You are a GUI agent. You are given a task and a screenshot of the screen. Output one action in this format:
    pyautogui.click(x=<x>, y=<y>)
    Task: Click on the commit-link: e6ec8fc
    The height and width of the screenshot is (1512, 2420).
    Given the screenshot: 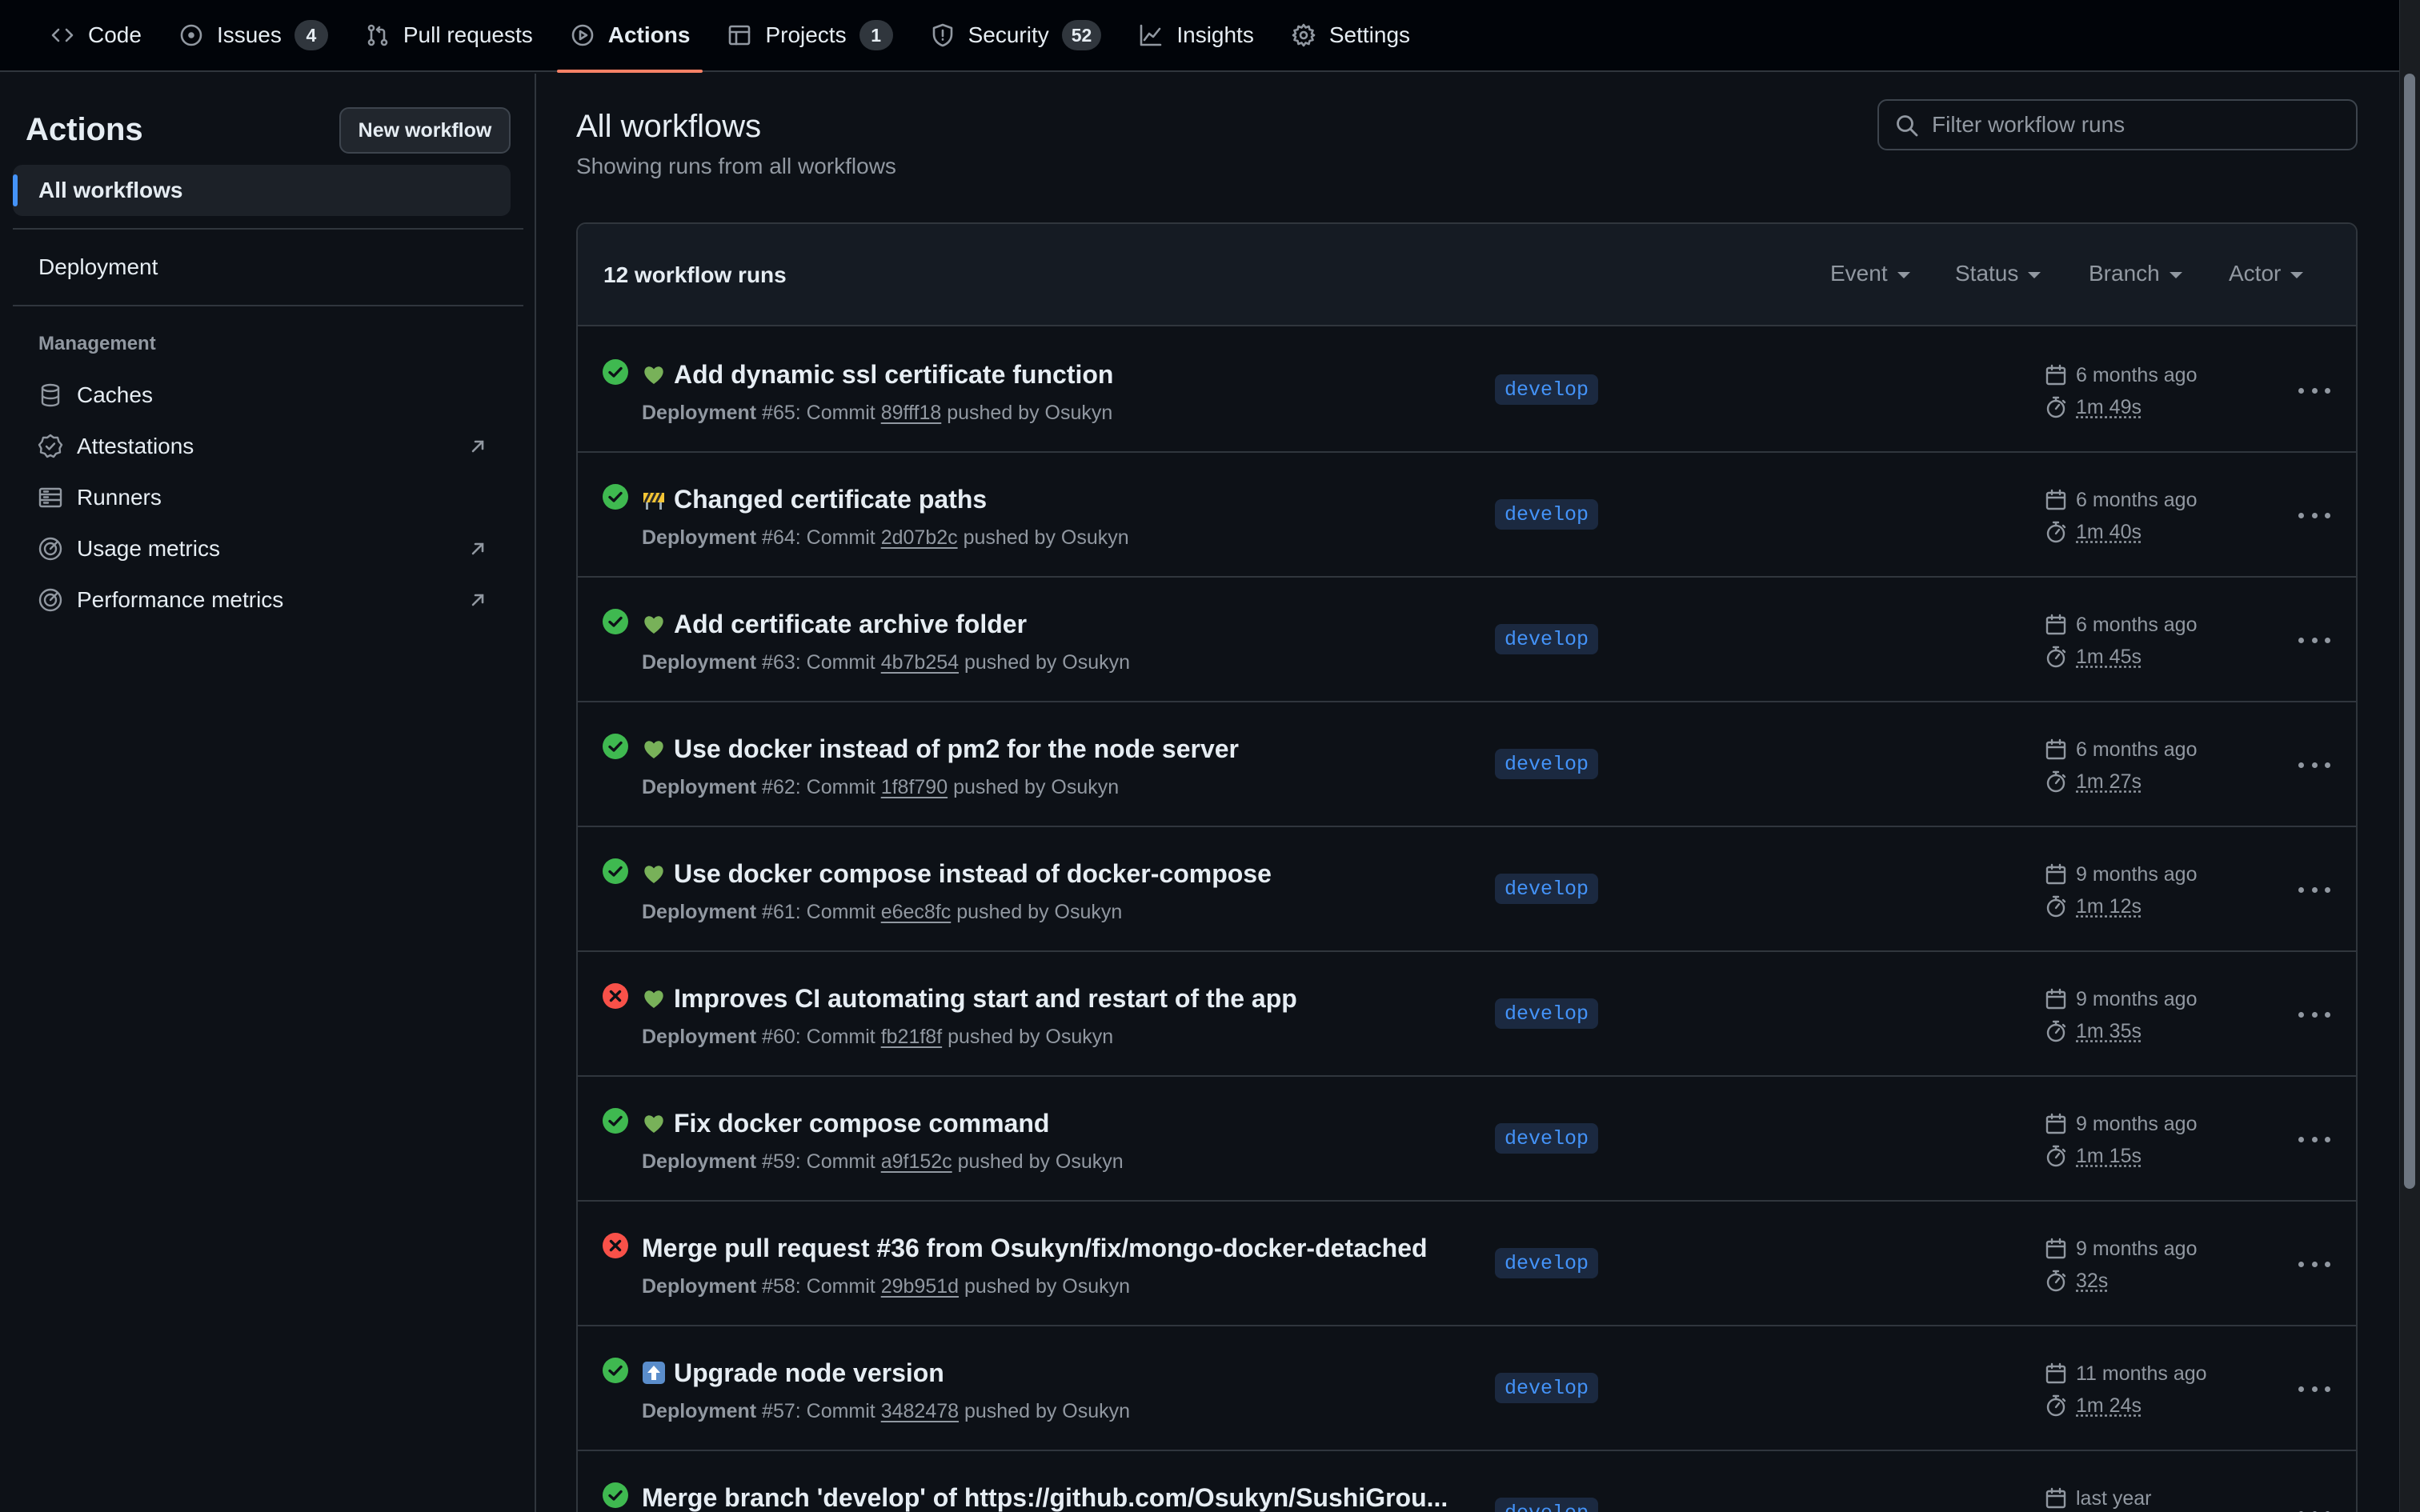 What is the action you would take?
    pyautogui.click(x=916, y=912)
    